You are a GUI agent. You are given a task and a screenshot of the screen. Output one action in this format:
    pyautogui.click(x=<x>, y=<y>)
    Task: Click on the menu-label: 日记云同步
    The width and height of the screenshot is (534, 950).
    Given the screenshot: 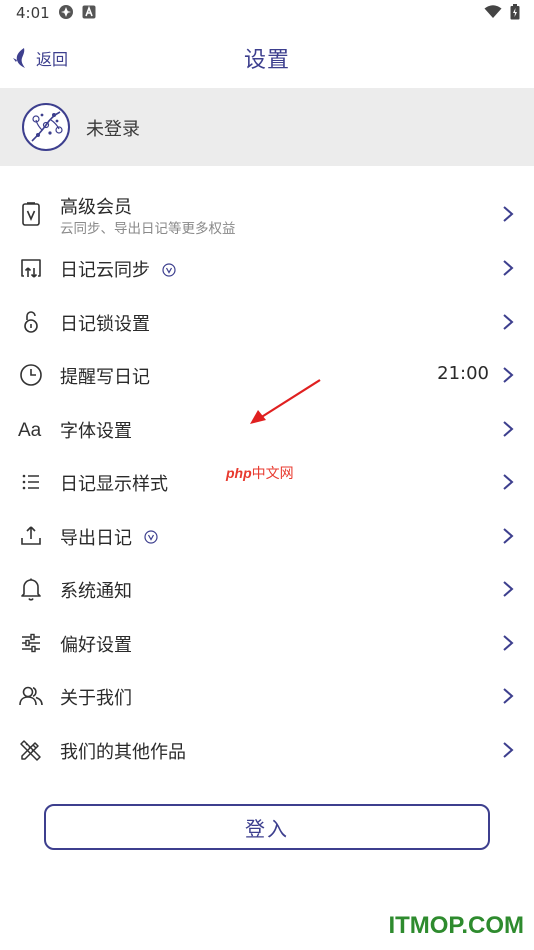 What is the action you would take?
    pyautogui.click(x=118, y=269)
    